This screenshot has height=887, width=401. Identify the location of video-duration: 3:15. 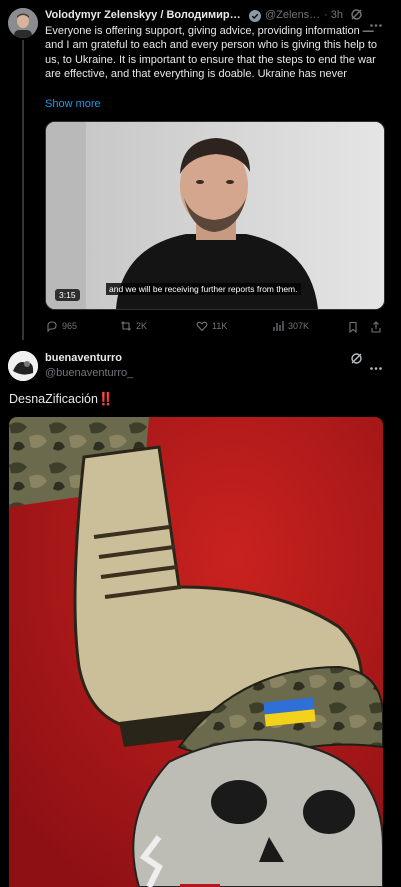
(67, 295).